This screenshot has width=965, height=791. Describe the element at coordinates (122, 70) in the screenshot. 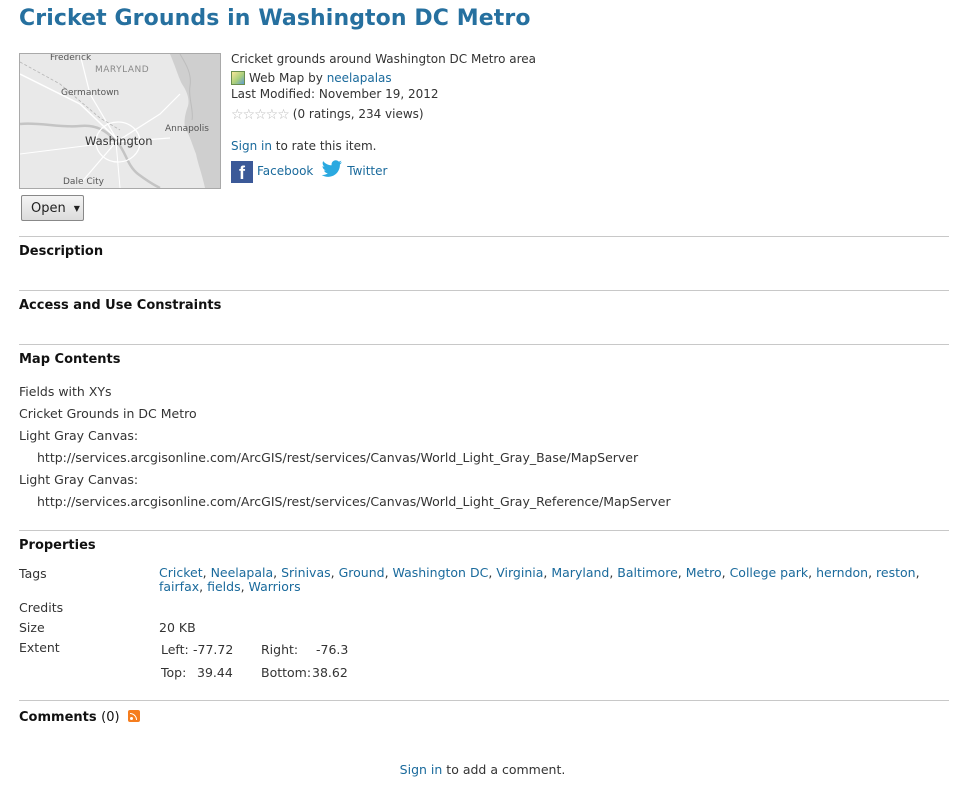

I see `map-label-maryland: MARYLAND` at that location.